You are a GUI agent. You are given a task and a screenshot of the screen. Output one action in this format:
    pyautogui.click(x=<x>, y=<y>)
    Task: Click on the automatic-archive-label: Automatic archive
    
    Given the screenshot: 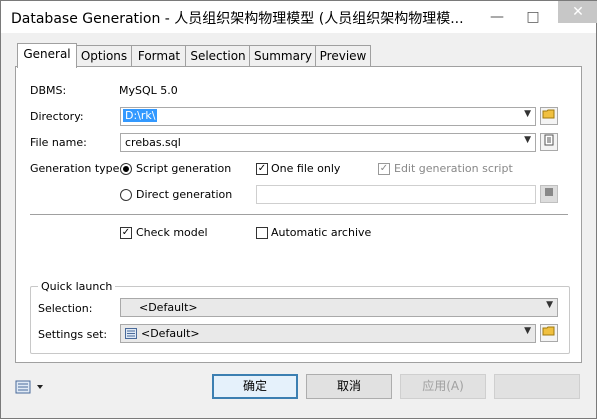 What is the action you would take?
    pyautogui.click(x=321, y=232)
    